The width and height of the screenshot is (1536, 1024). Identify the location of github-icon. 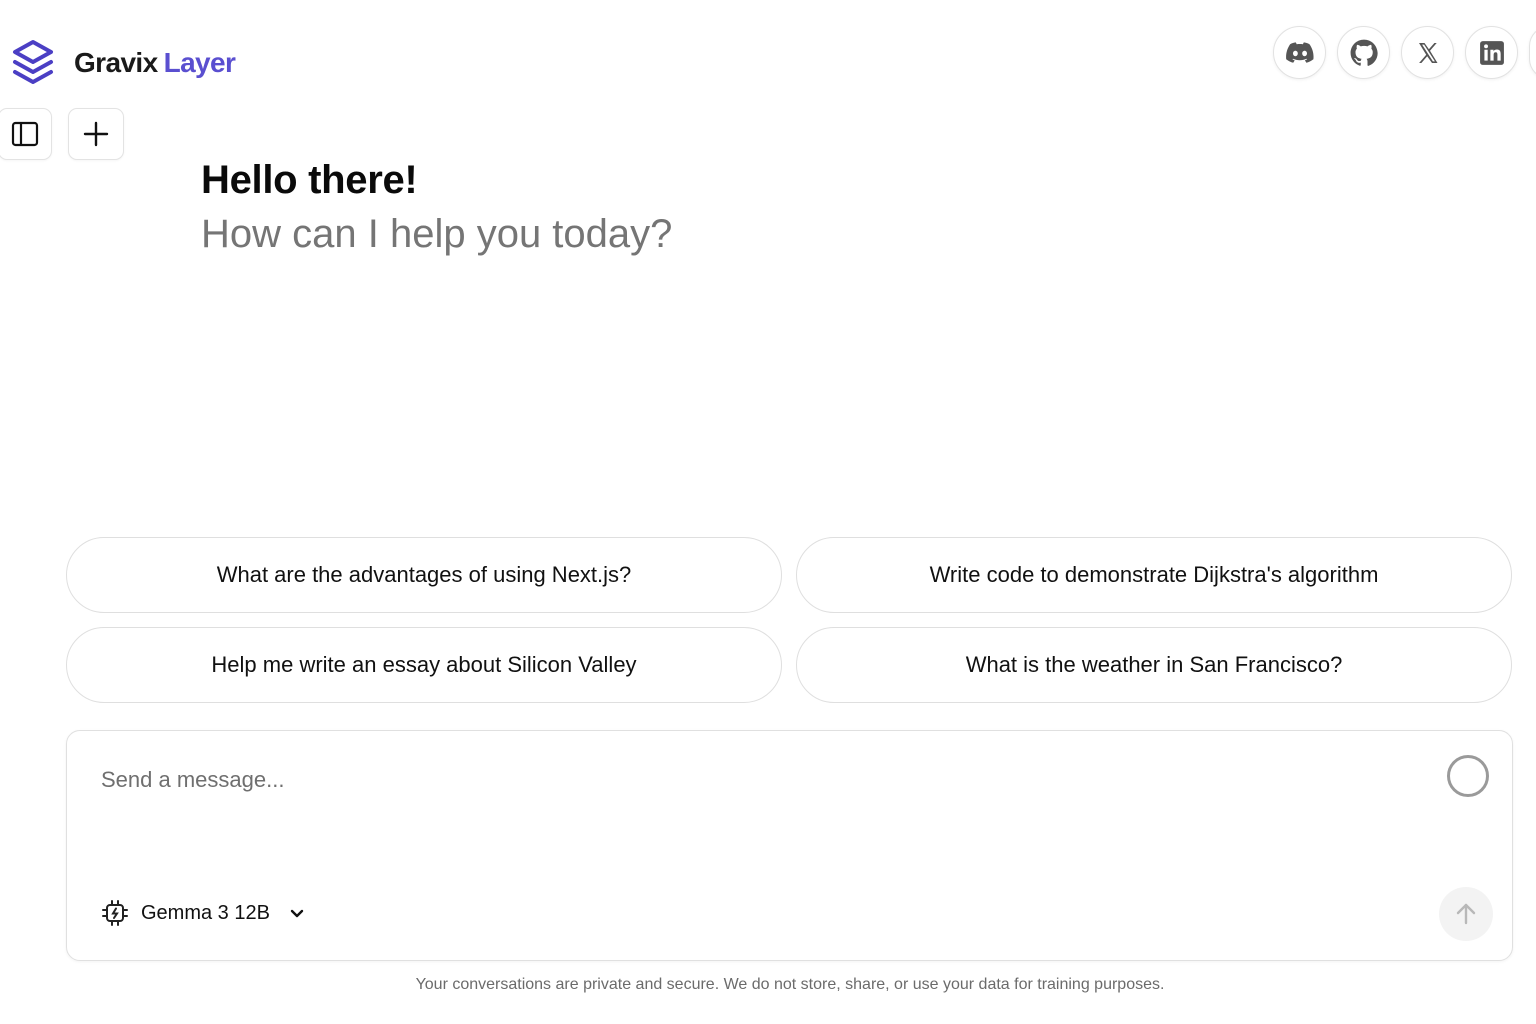
(1364, 52).